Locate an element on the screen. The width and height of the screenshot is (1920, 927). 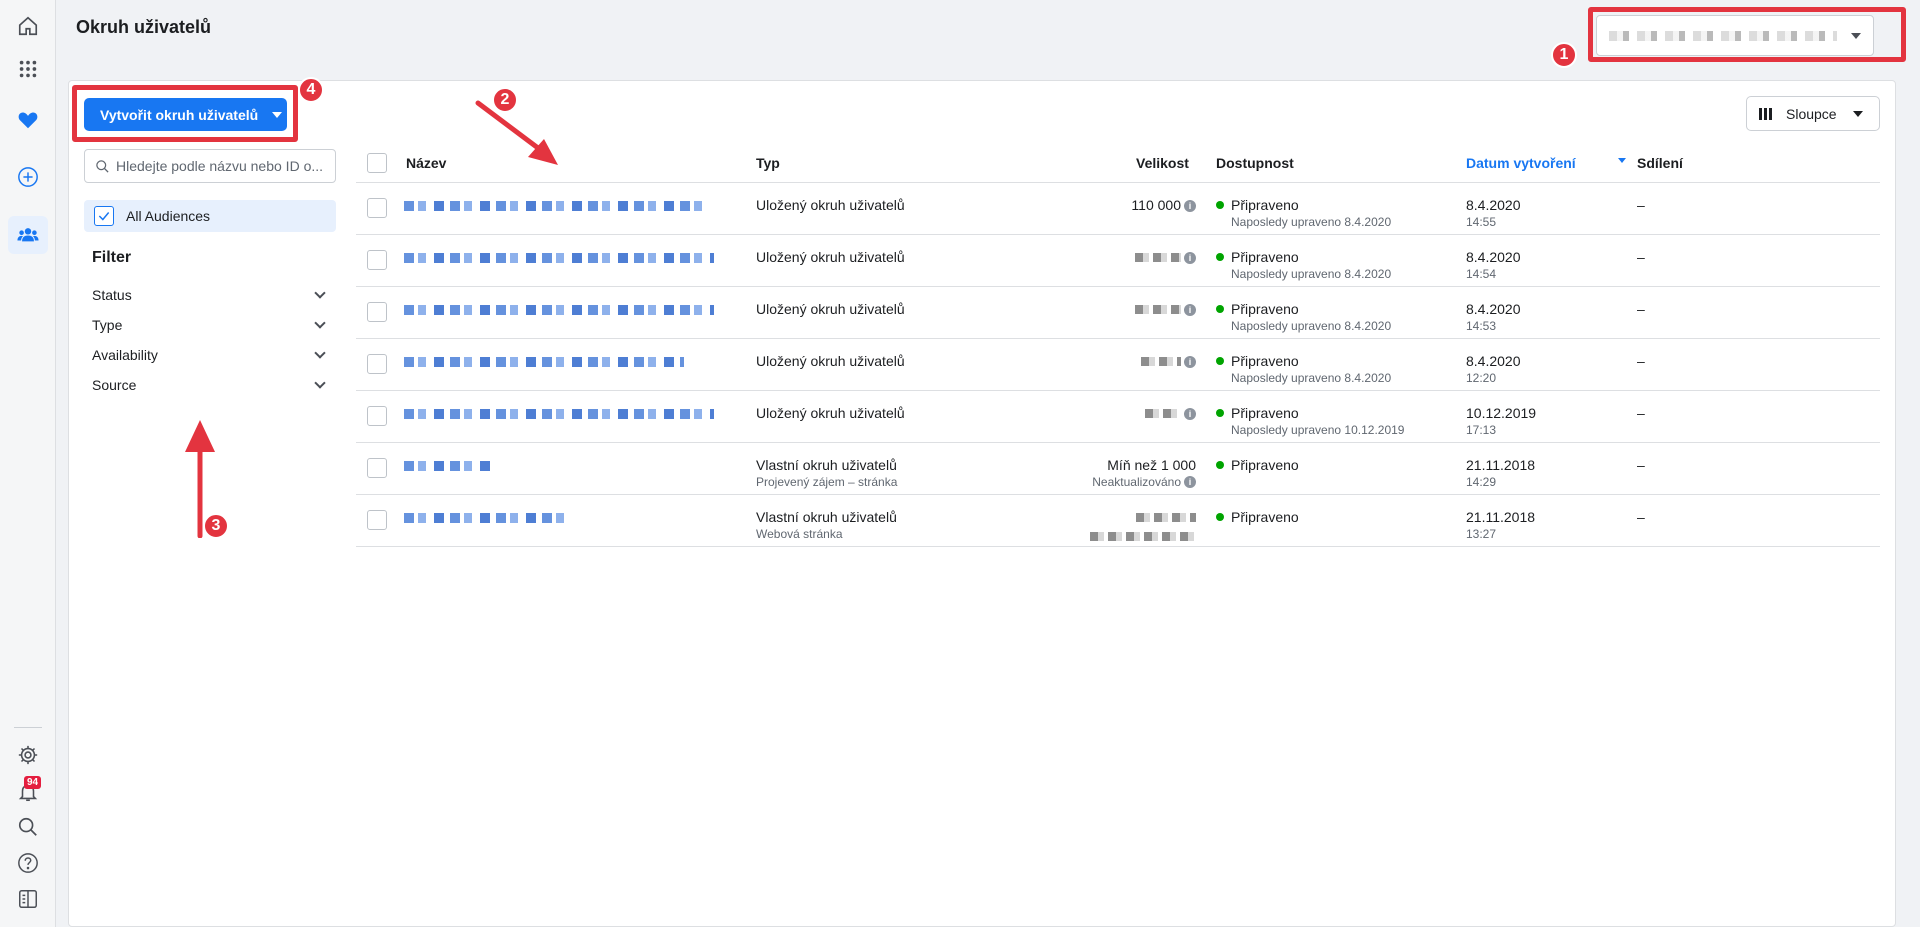
columns-button: Sloupce is located at coordinates (1813, 113).